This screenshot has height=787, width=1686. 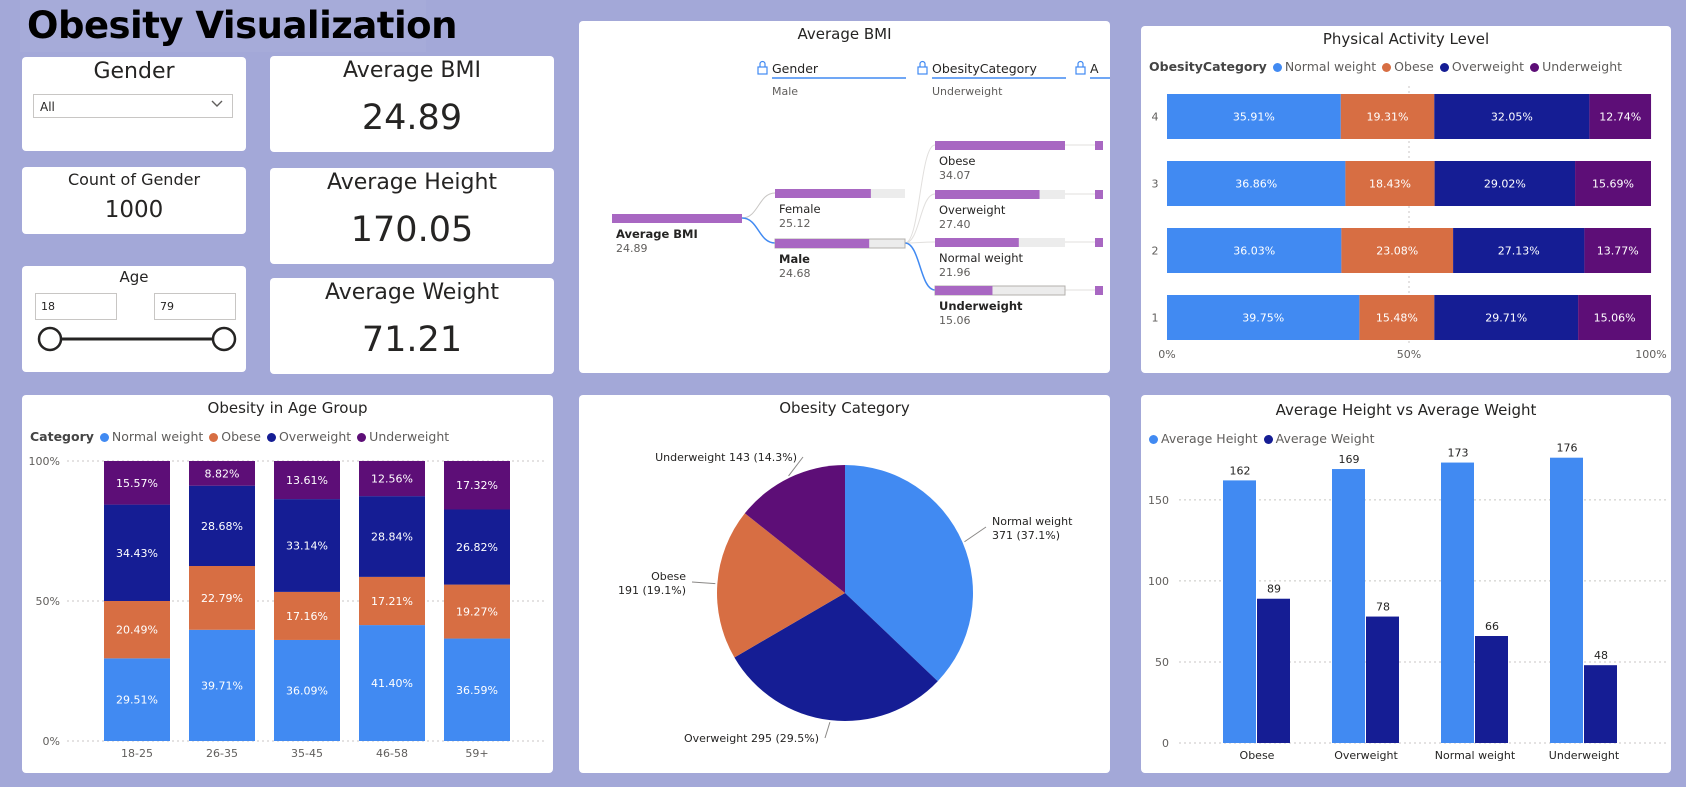 I want to click on data-label: 19.27%, so click(x=477, y=612).